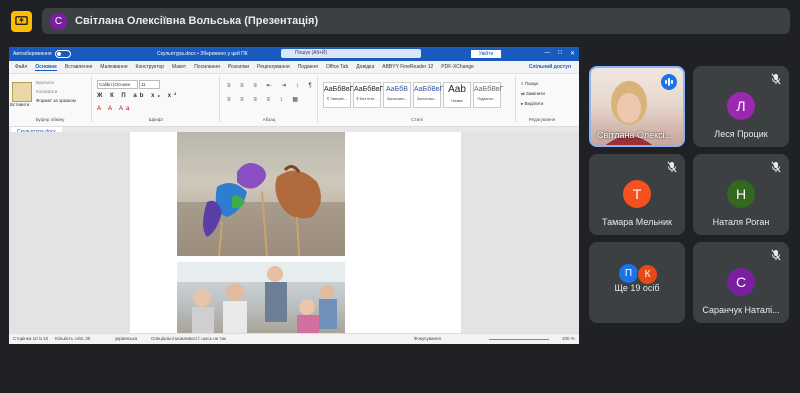  Describe the element at coordinates (637, 222) in the screenshot. I see `participant-name: Тамара Мельник` at that location.